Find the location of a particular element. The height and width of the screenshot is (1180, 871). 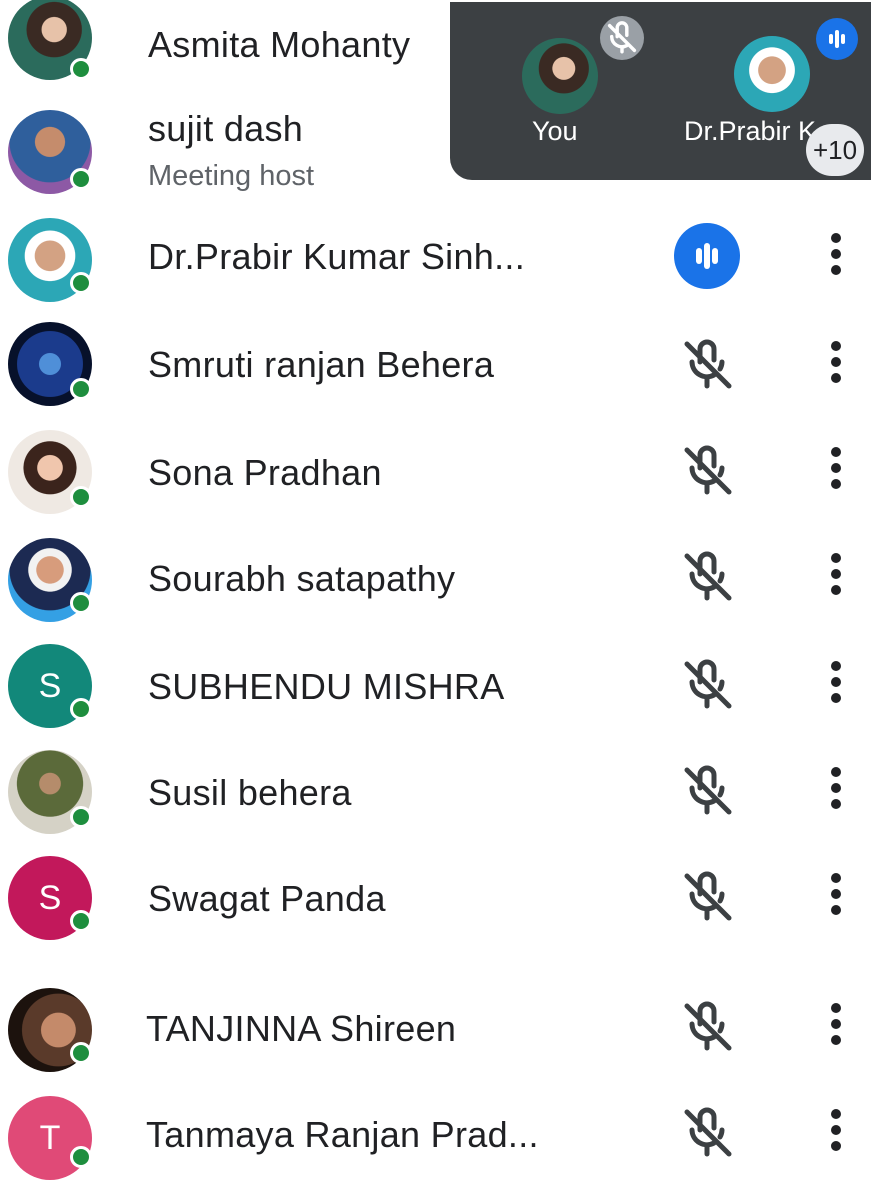

participant-name: Sourabh satapathy is located at coordinates (302, 578).